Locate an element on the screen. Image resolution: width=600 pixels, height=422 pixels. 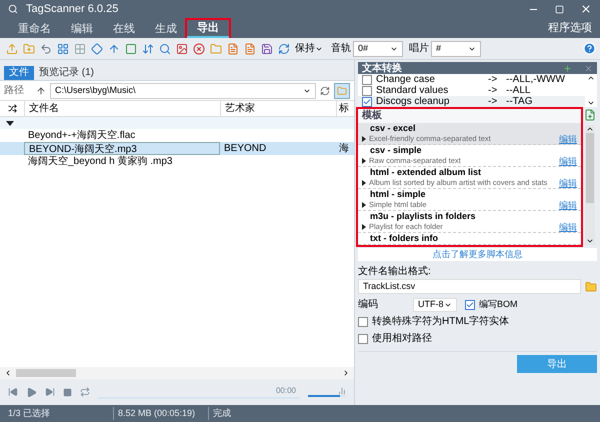
conversion-name: Change case is located at coordinates (406, 79).